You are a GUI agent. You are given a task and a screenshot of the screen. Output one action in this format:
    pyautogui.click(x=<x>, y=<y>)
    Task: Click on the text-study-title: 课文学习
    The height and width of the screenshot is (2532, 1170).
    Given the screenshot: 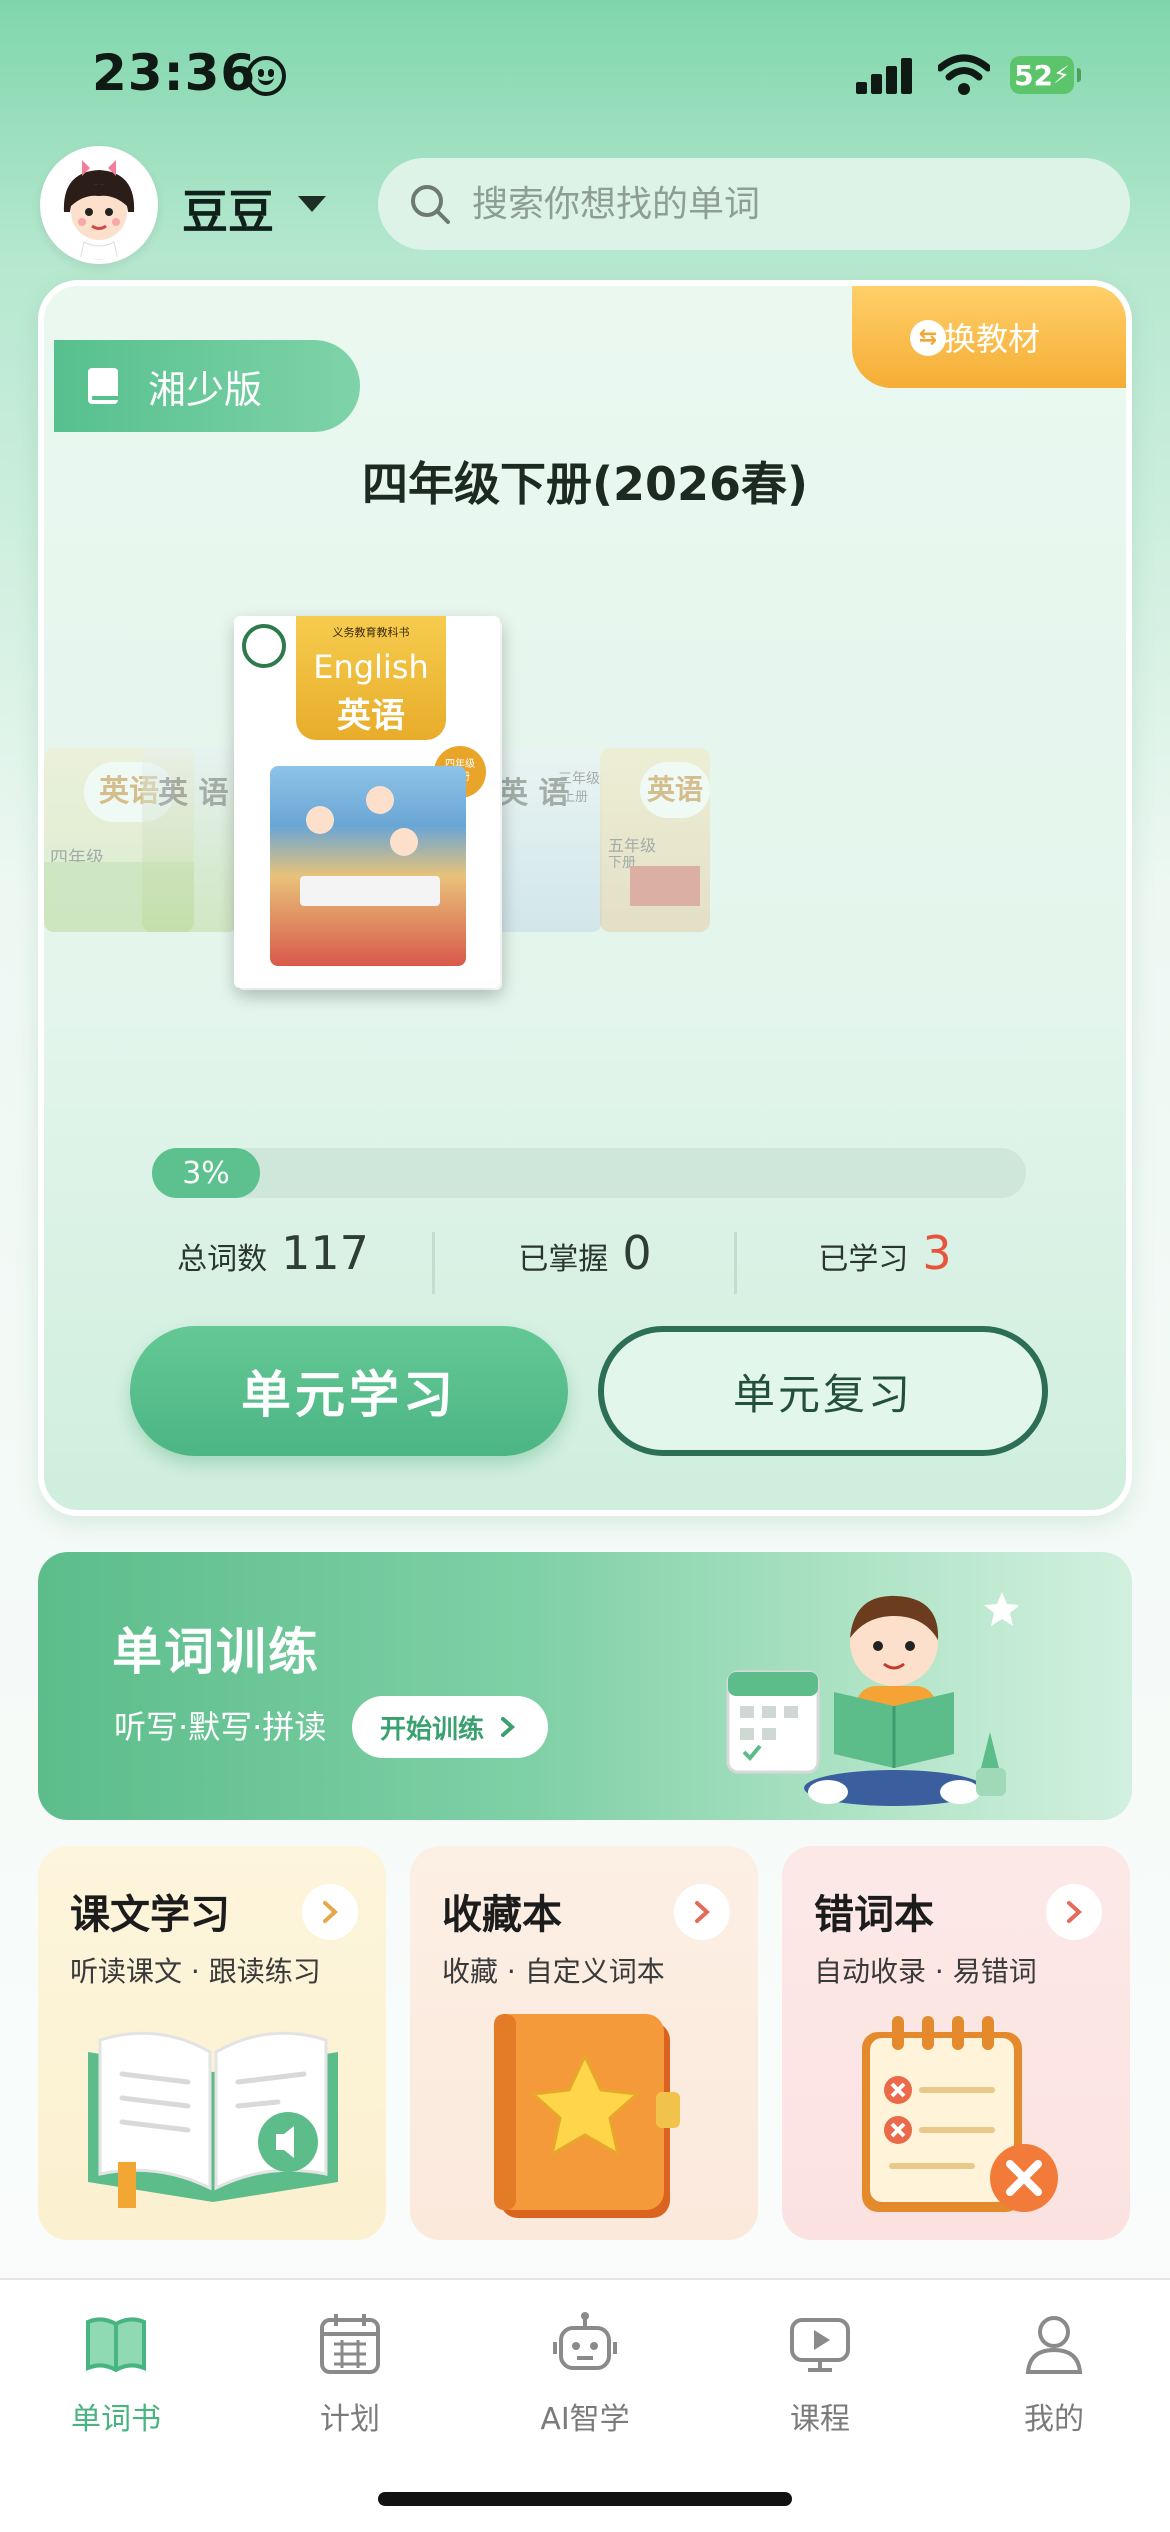 What is the action you would take?
    pyautogui.click(x=150, y=1915)
    